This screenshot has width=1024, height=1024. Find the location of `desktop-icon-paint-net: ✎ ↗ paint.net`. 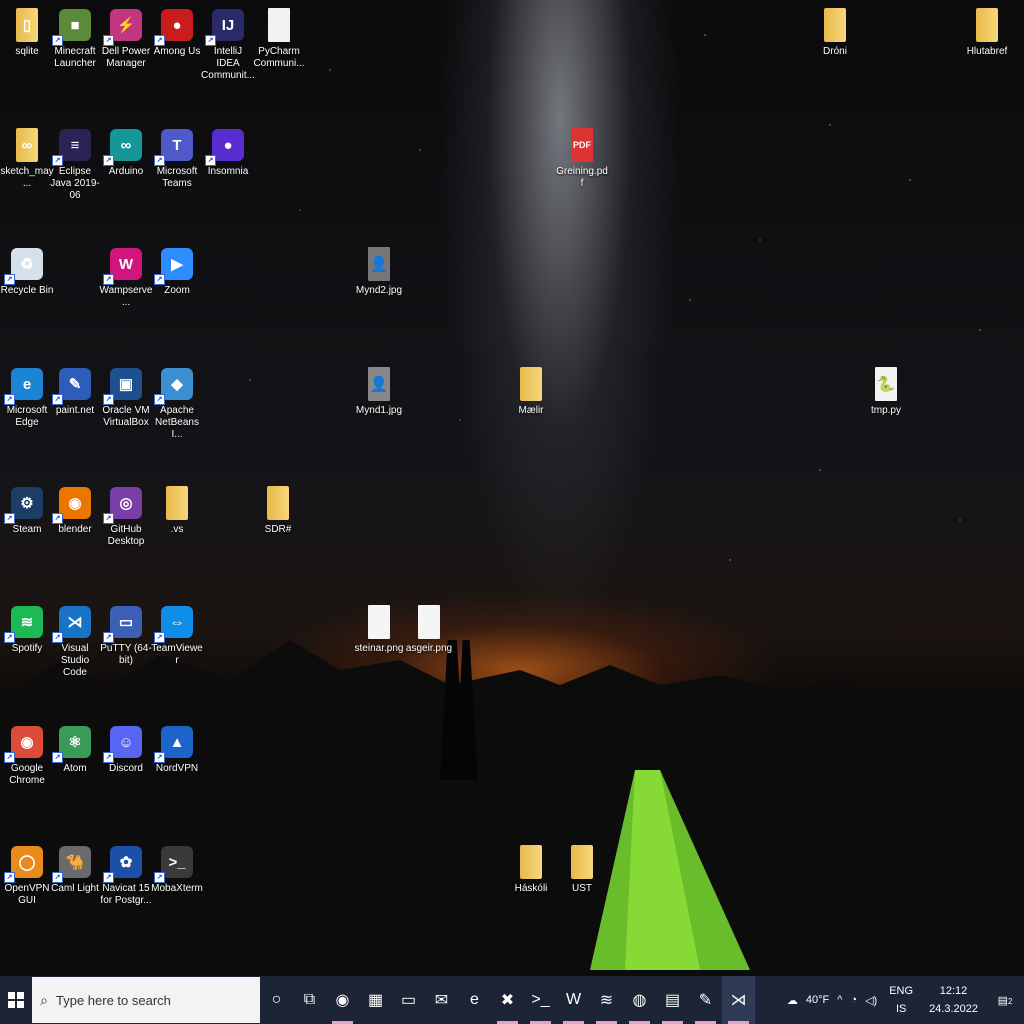

desktop-icon-paint-net: ✎ ↗ paint.net is located at coordinates (75, 392).